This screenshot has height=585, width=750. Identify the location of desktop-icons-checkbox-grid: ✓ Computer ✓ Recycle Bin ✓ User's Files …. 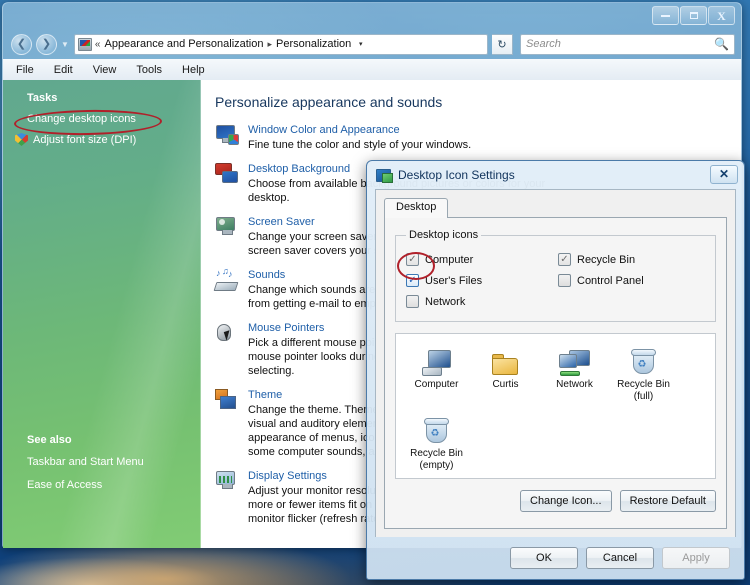
(555, 280).